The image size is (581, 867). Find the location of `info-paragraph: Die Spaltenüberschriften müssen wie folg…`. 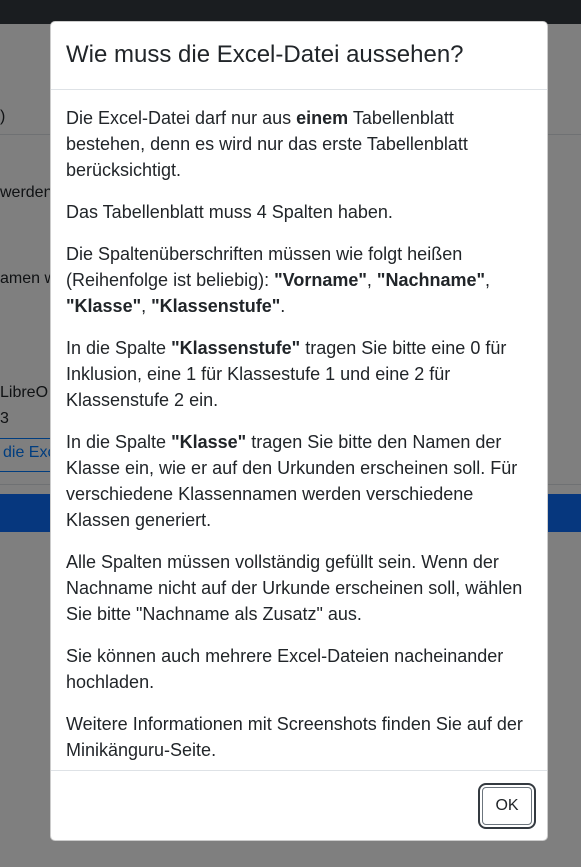

info-paragraph: Die Spaltenüberschriften müssen wie folg… is located at coordinates (278, 280).